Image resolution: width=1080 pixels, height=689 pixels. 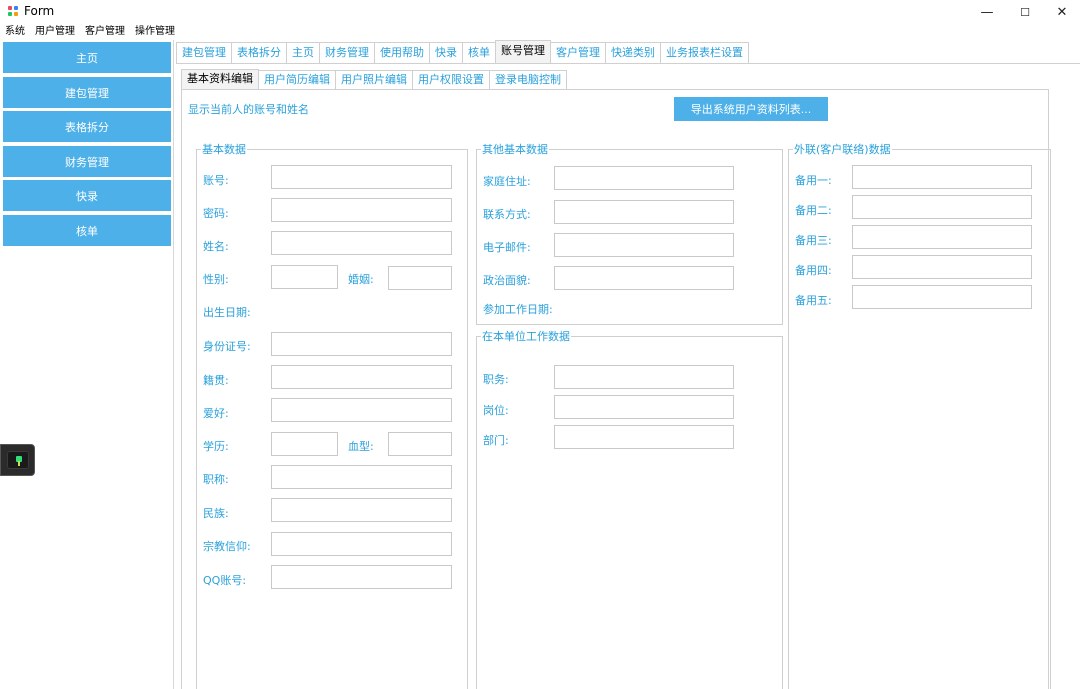 I want to click on department-label: 部门:, so click(x=496, y=440).